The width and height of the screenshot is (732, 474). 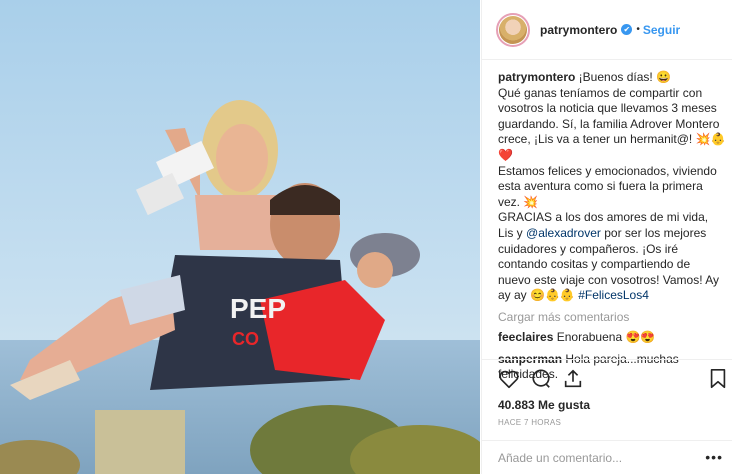 What do you see at coordinates (525, 337) in the screenshot?
I see `comment-username: feeclaires` at bounding box center [525, 337].